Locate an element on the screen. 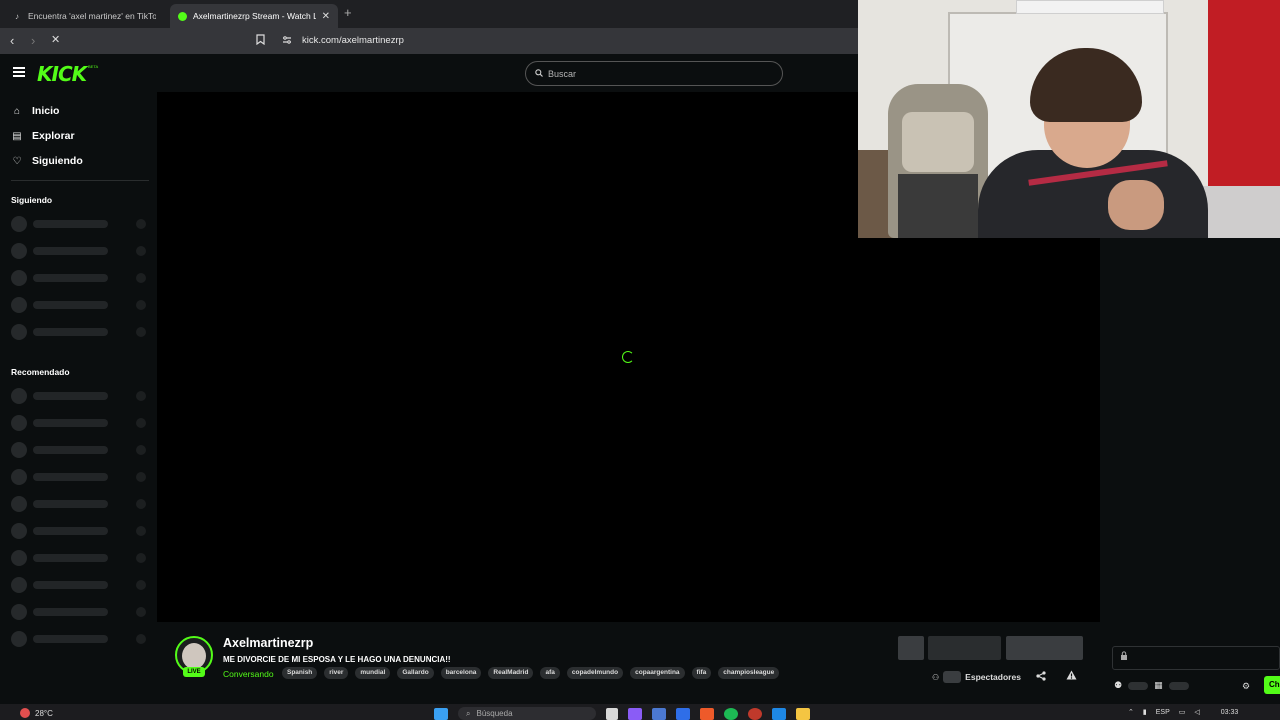  nav-label: Inicio is located at coordinates (46, 111).